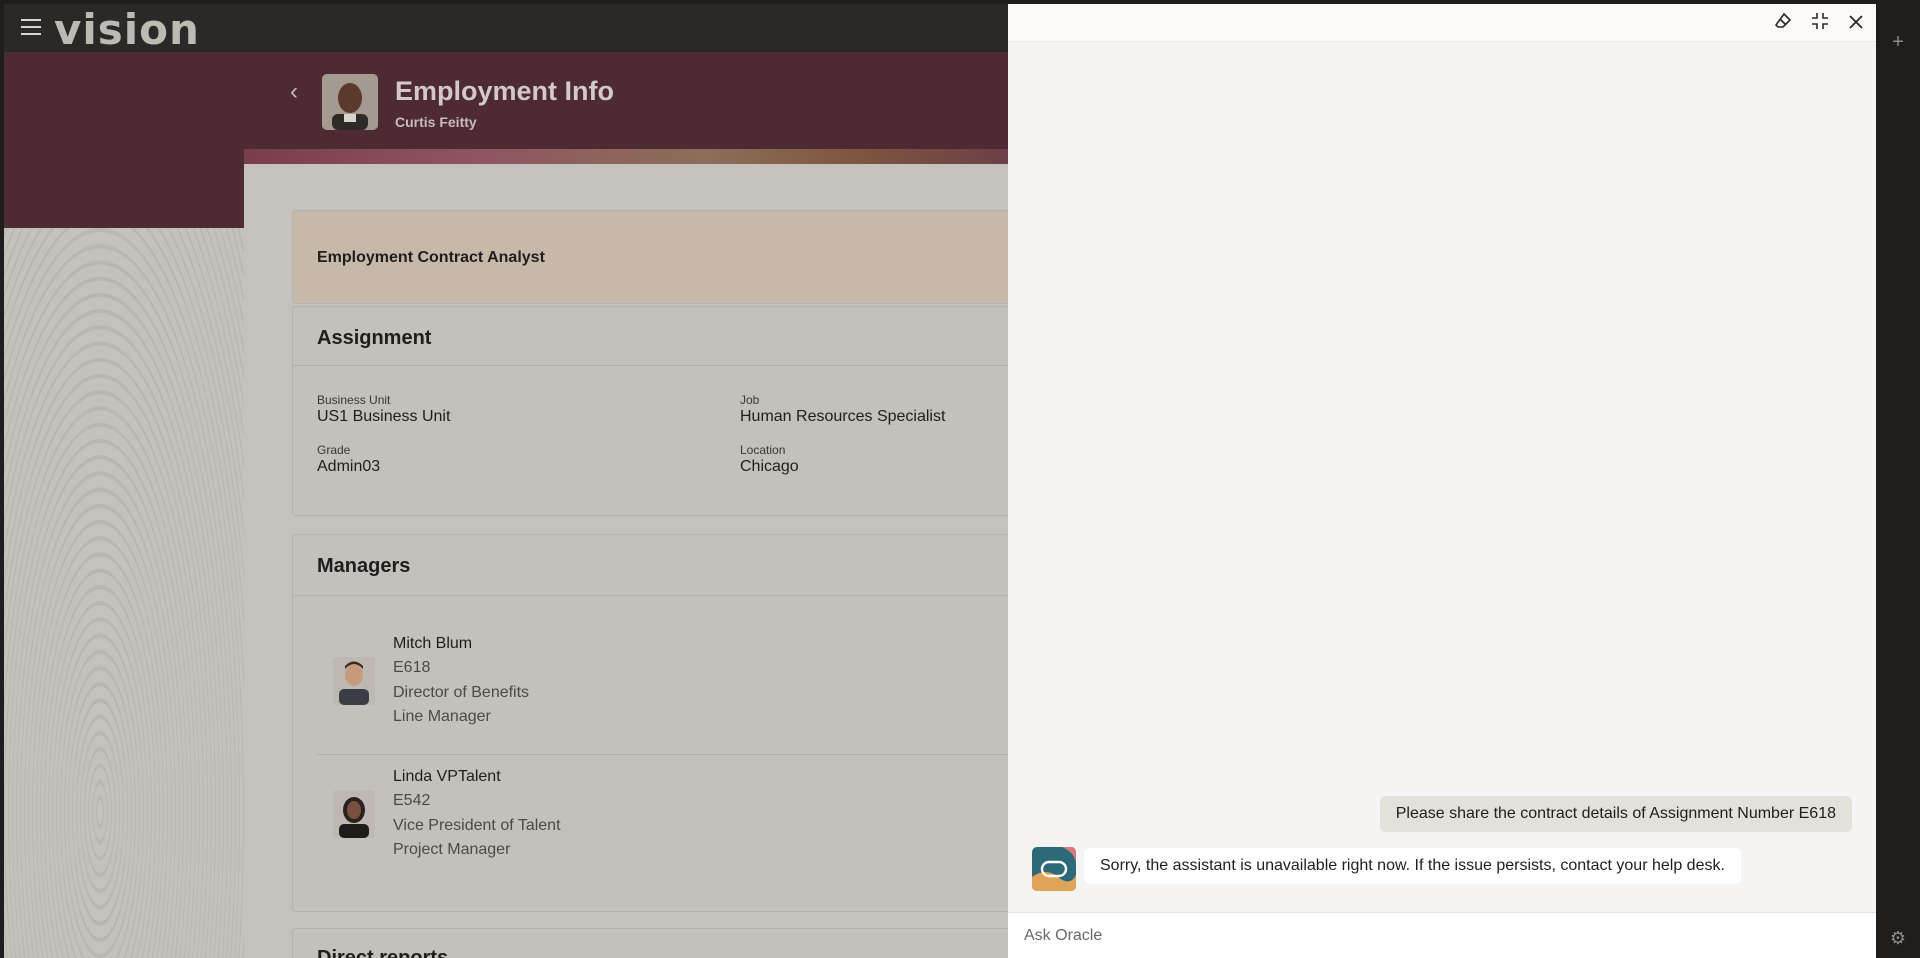 The width and height of the screenshot is (1920, 958). What do you see at coordinates (442, 716) in the screenshot?
I see `manager-type: Line Manager` at bounding box center [442, 716].